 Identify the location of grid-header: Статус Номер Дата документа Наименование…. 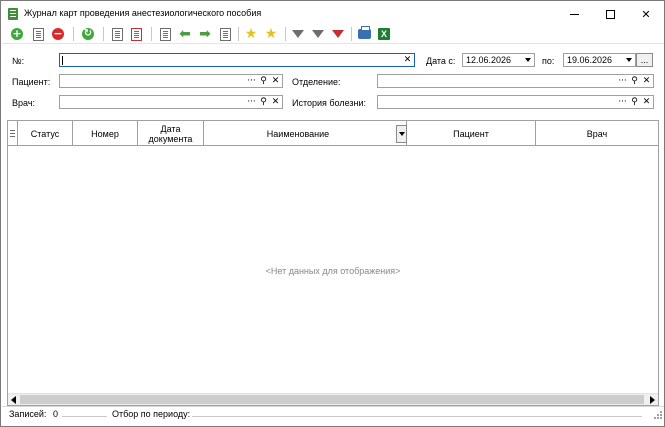
(333, 133).